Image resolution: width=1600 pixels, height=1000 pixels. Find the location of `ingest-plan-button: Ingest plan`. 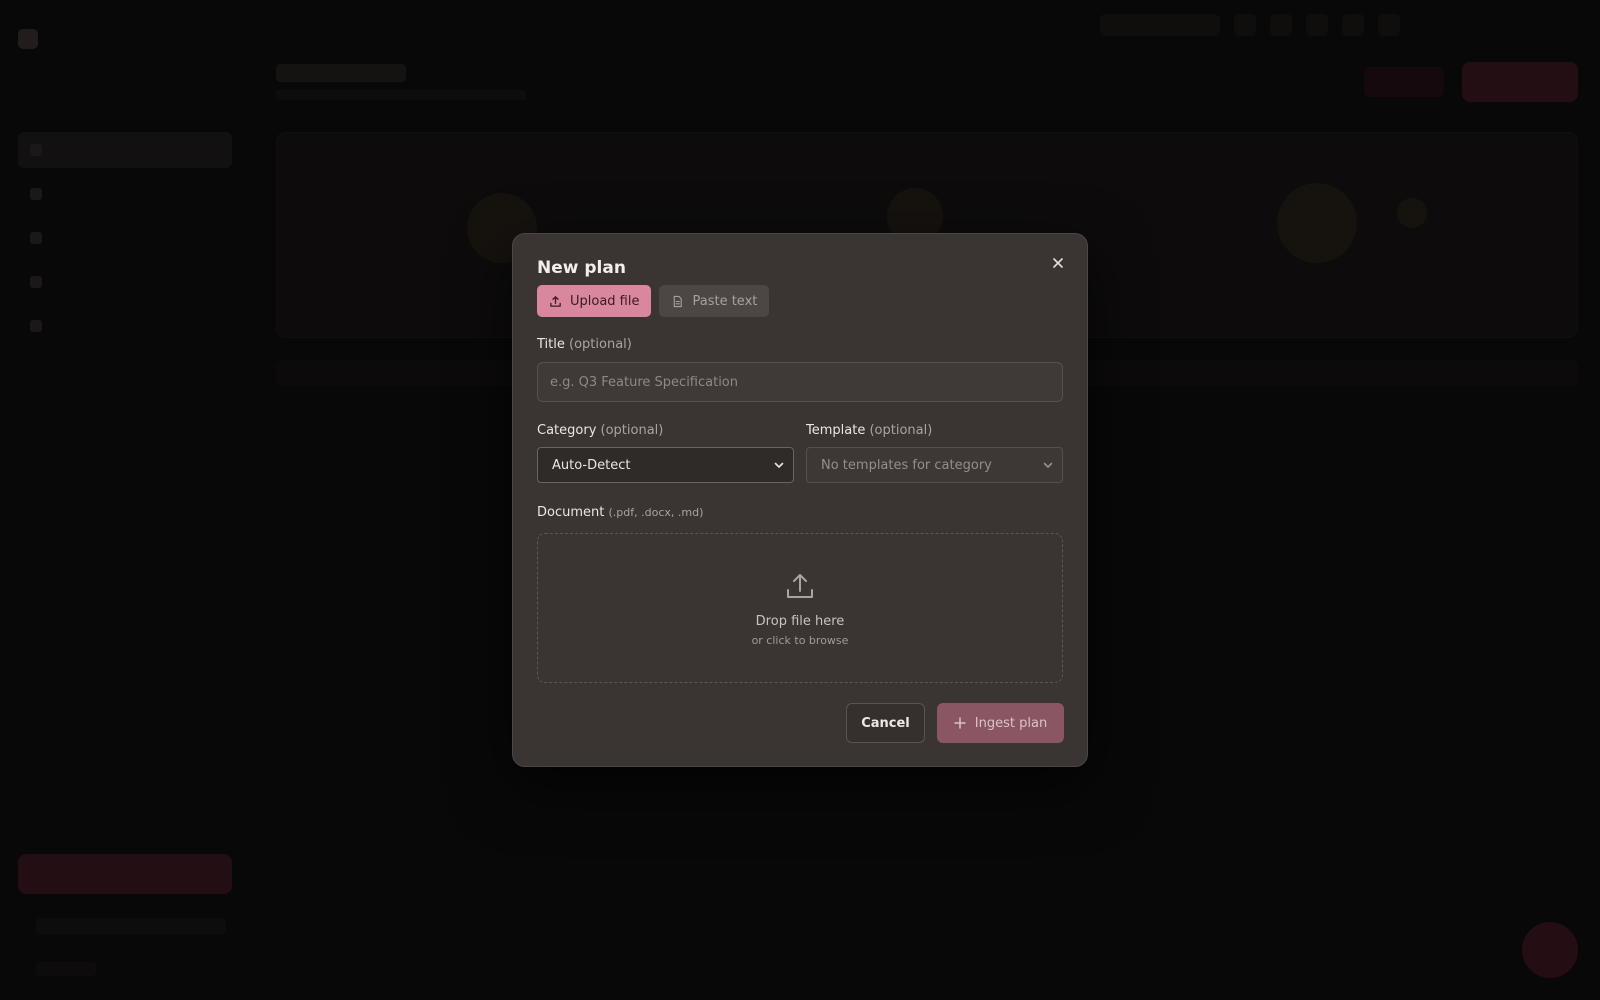

ingest-plan-button: Ingest plan is located at coordinates (1000, 723).